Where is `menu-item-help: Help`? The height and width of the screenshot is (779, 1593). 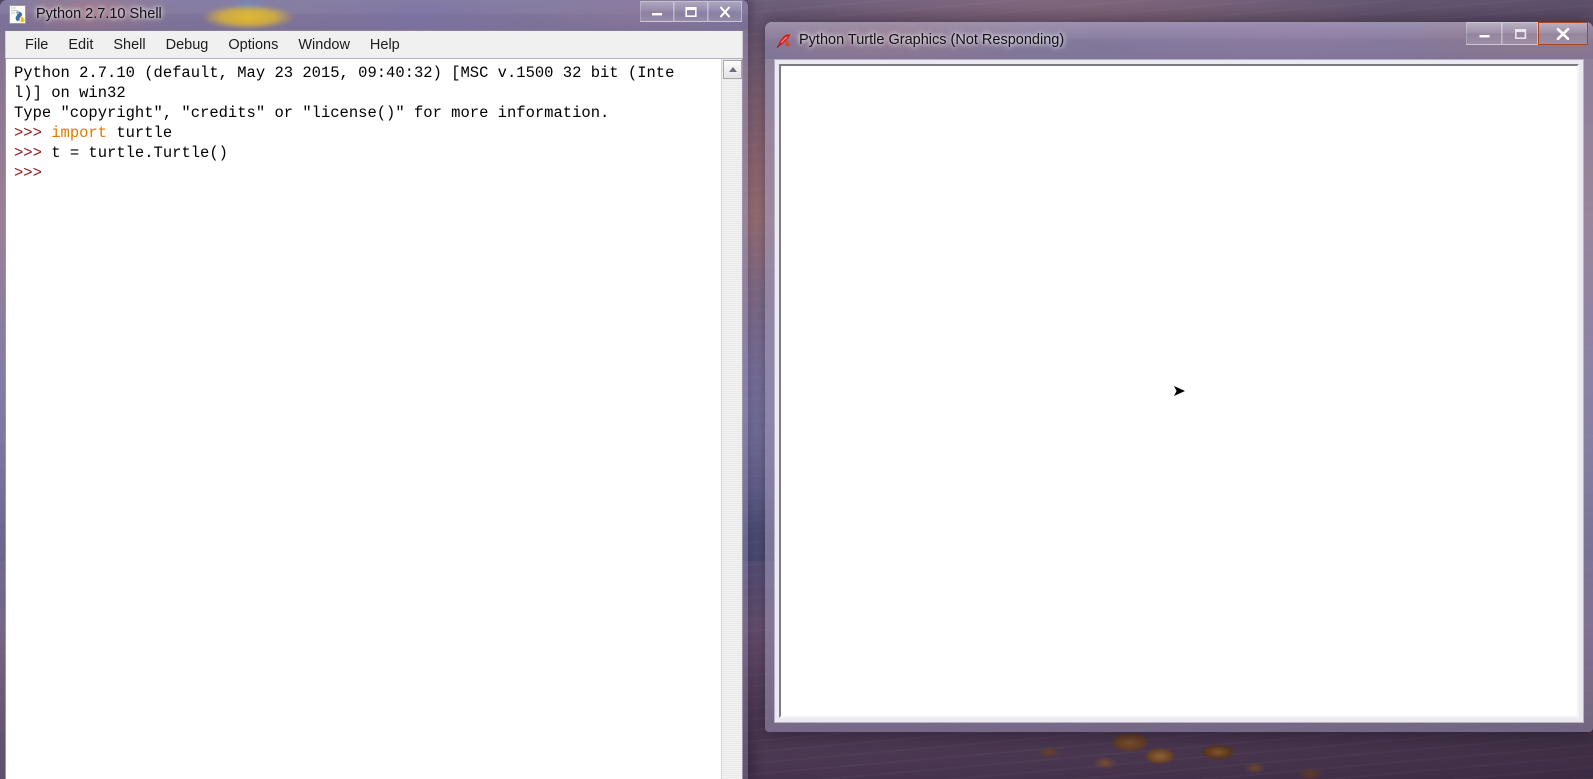
menu-item-help: Help is located at coordinates (385, 45).